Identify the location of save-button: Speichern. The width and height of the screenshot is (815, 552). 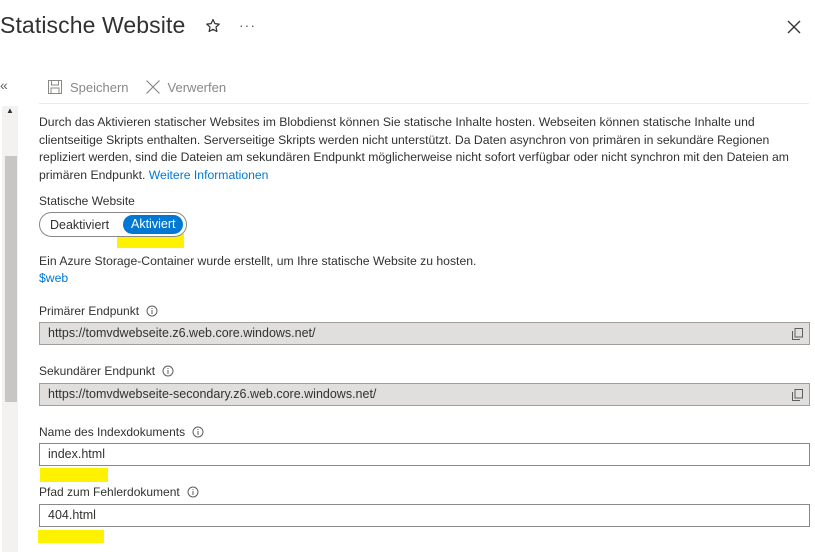
(88, 87).